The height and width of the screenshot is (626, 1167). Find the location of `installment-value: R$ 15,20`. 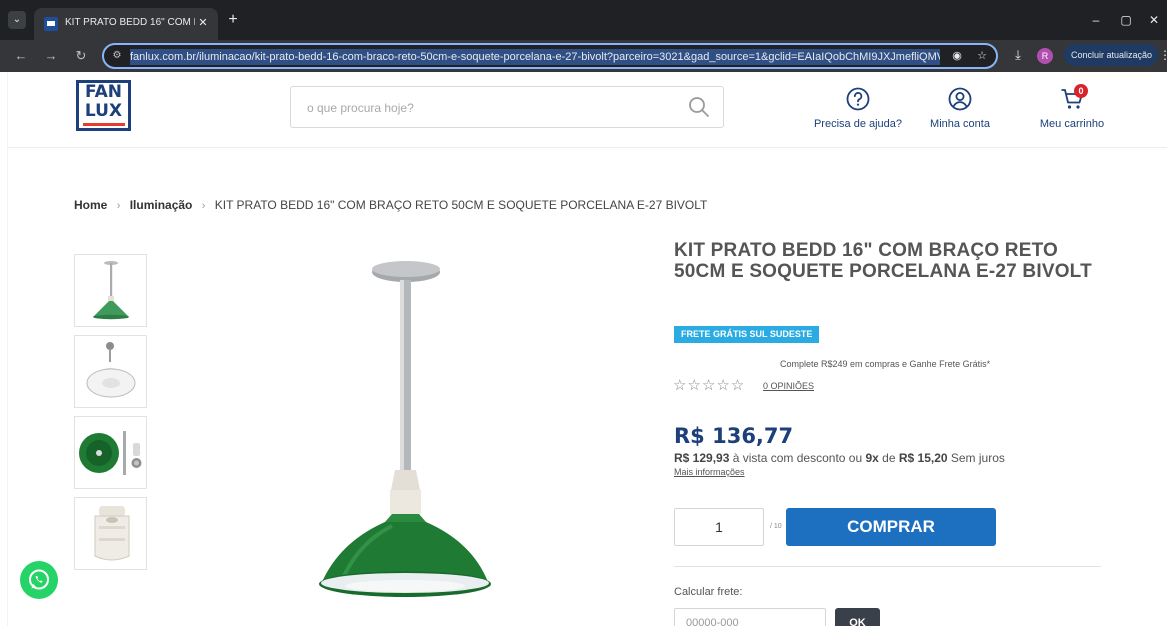

installment-value: R$ 15,20 is located at coordinates (923, 458).